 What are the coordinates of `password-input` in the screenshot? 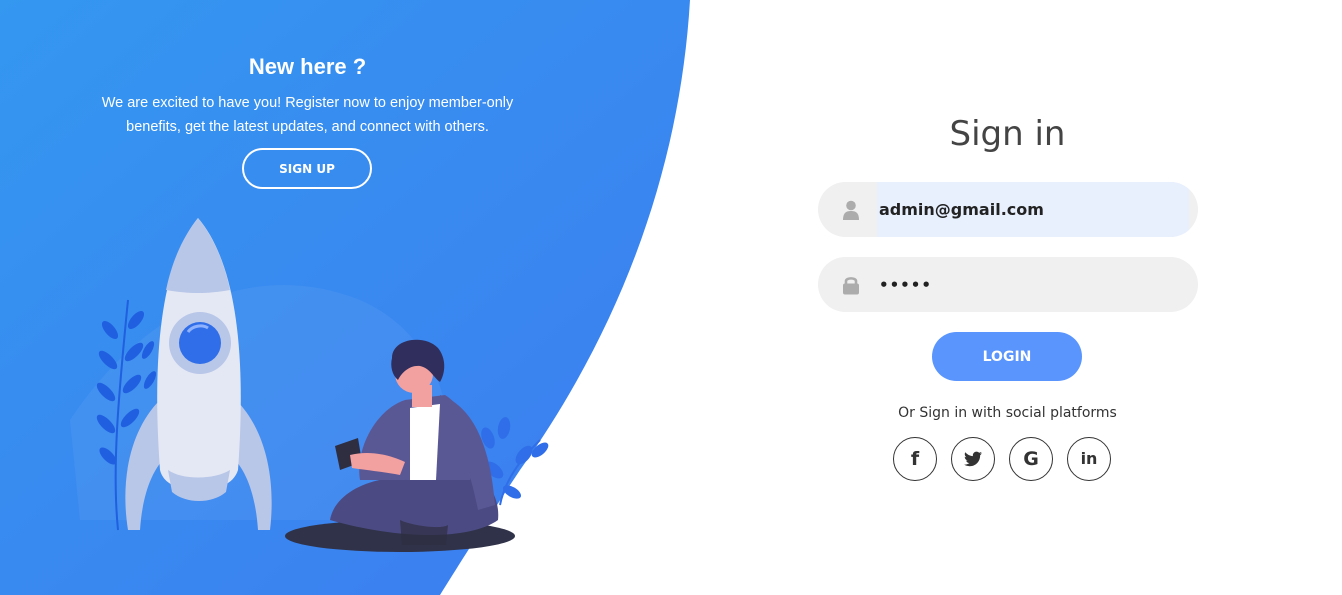 It's located at (1033, 284).